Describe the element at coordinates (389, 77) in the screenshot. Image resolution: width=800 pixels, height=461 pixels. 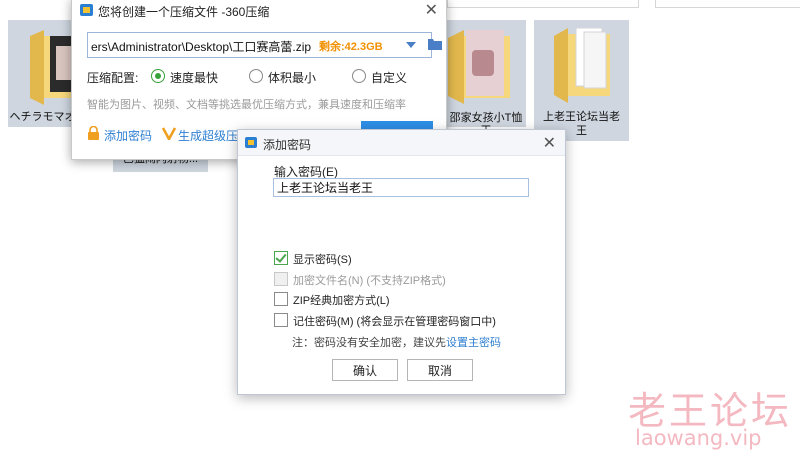
I see `radio-label: 自定义` at that location.